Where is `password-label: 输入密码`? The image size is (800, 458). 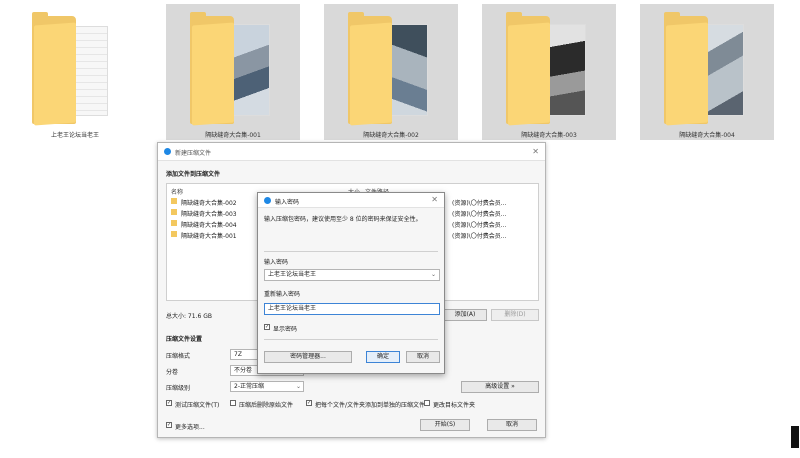
password-label: 输入密码 is located at coordinates (276, 262).